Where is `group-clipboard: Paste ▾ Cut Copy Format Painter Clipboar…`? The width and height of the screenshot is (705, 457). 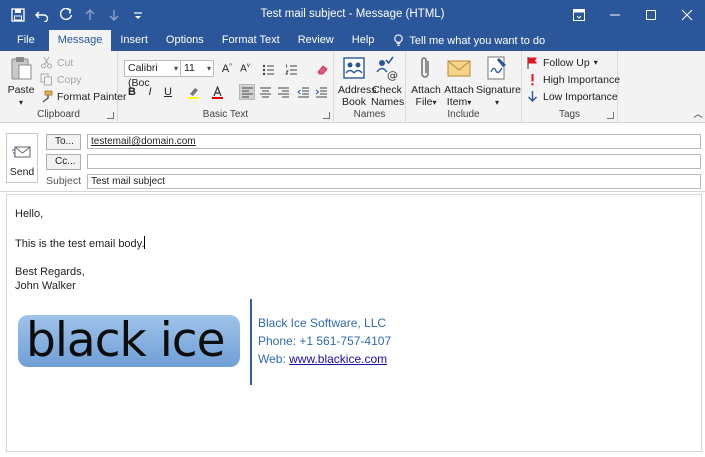 group-clipboard: Paste ▾ Cut Copy Format Painter Clipboar… is located at coordinates (63, 87).